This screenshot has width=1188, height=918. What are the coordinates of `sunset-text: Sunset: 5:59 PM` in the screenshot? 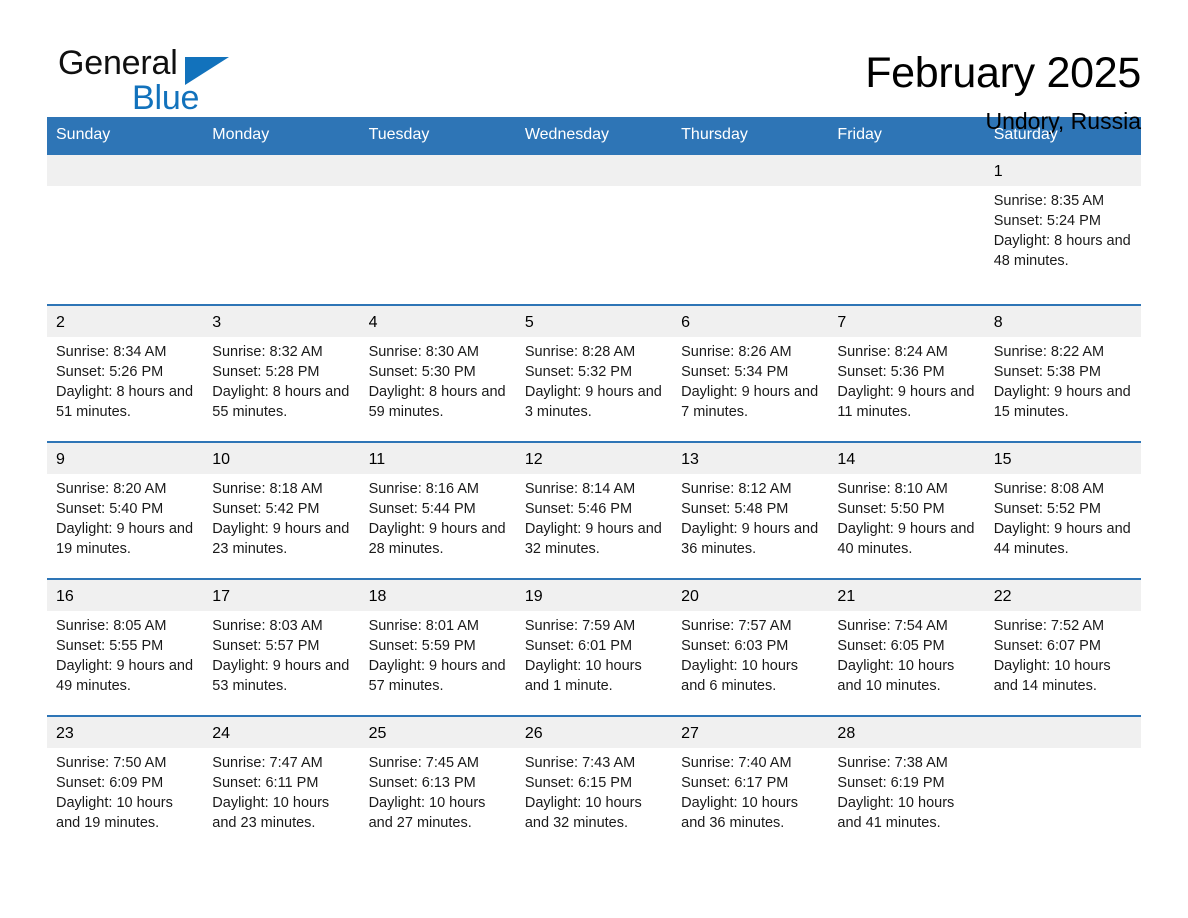 It's located at (422, 646).